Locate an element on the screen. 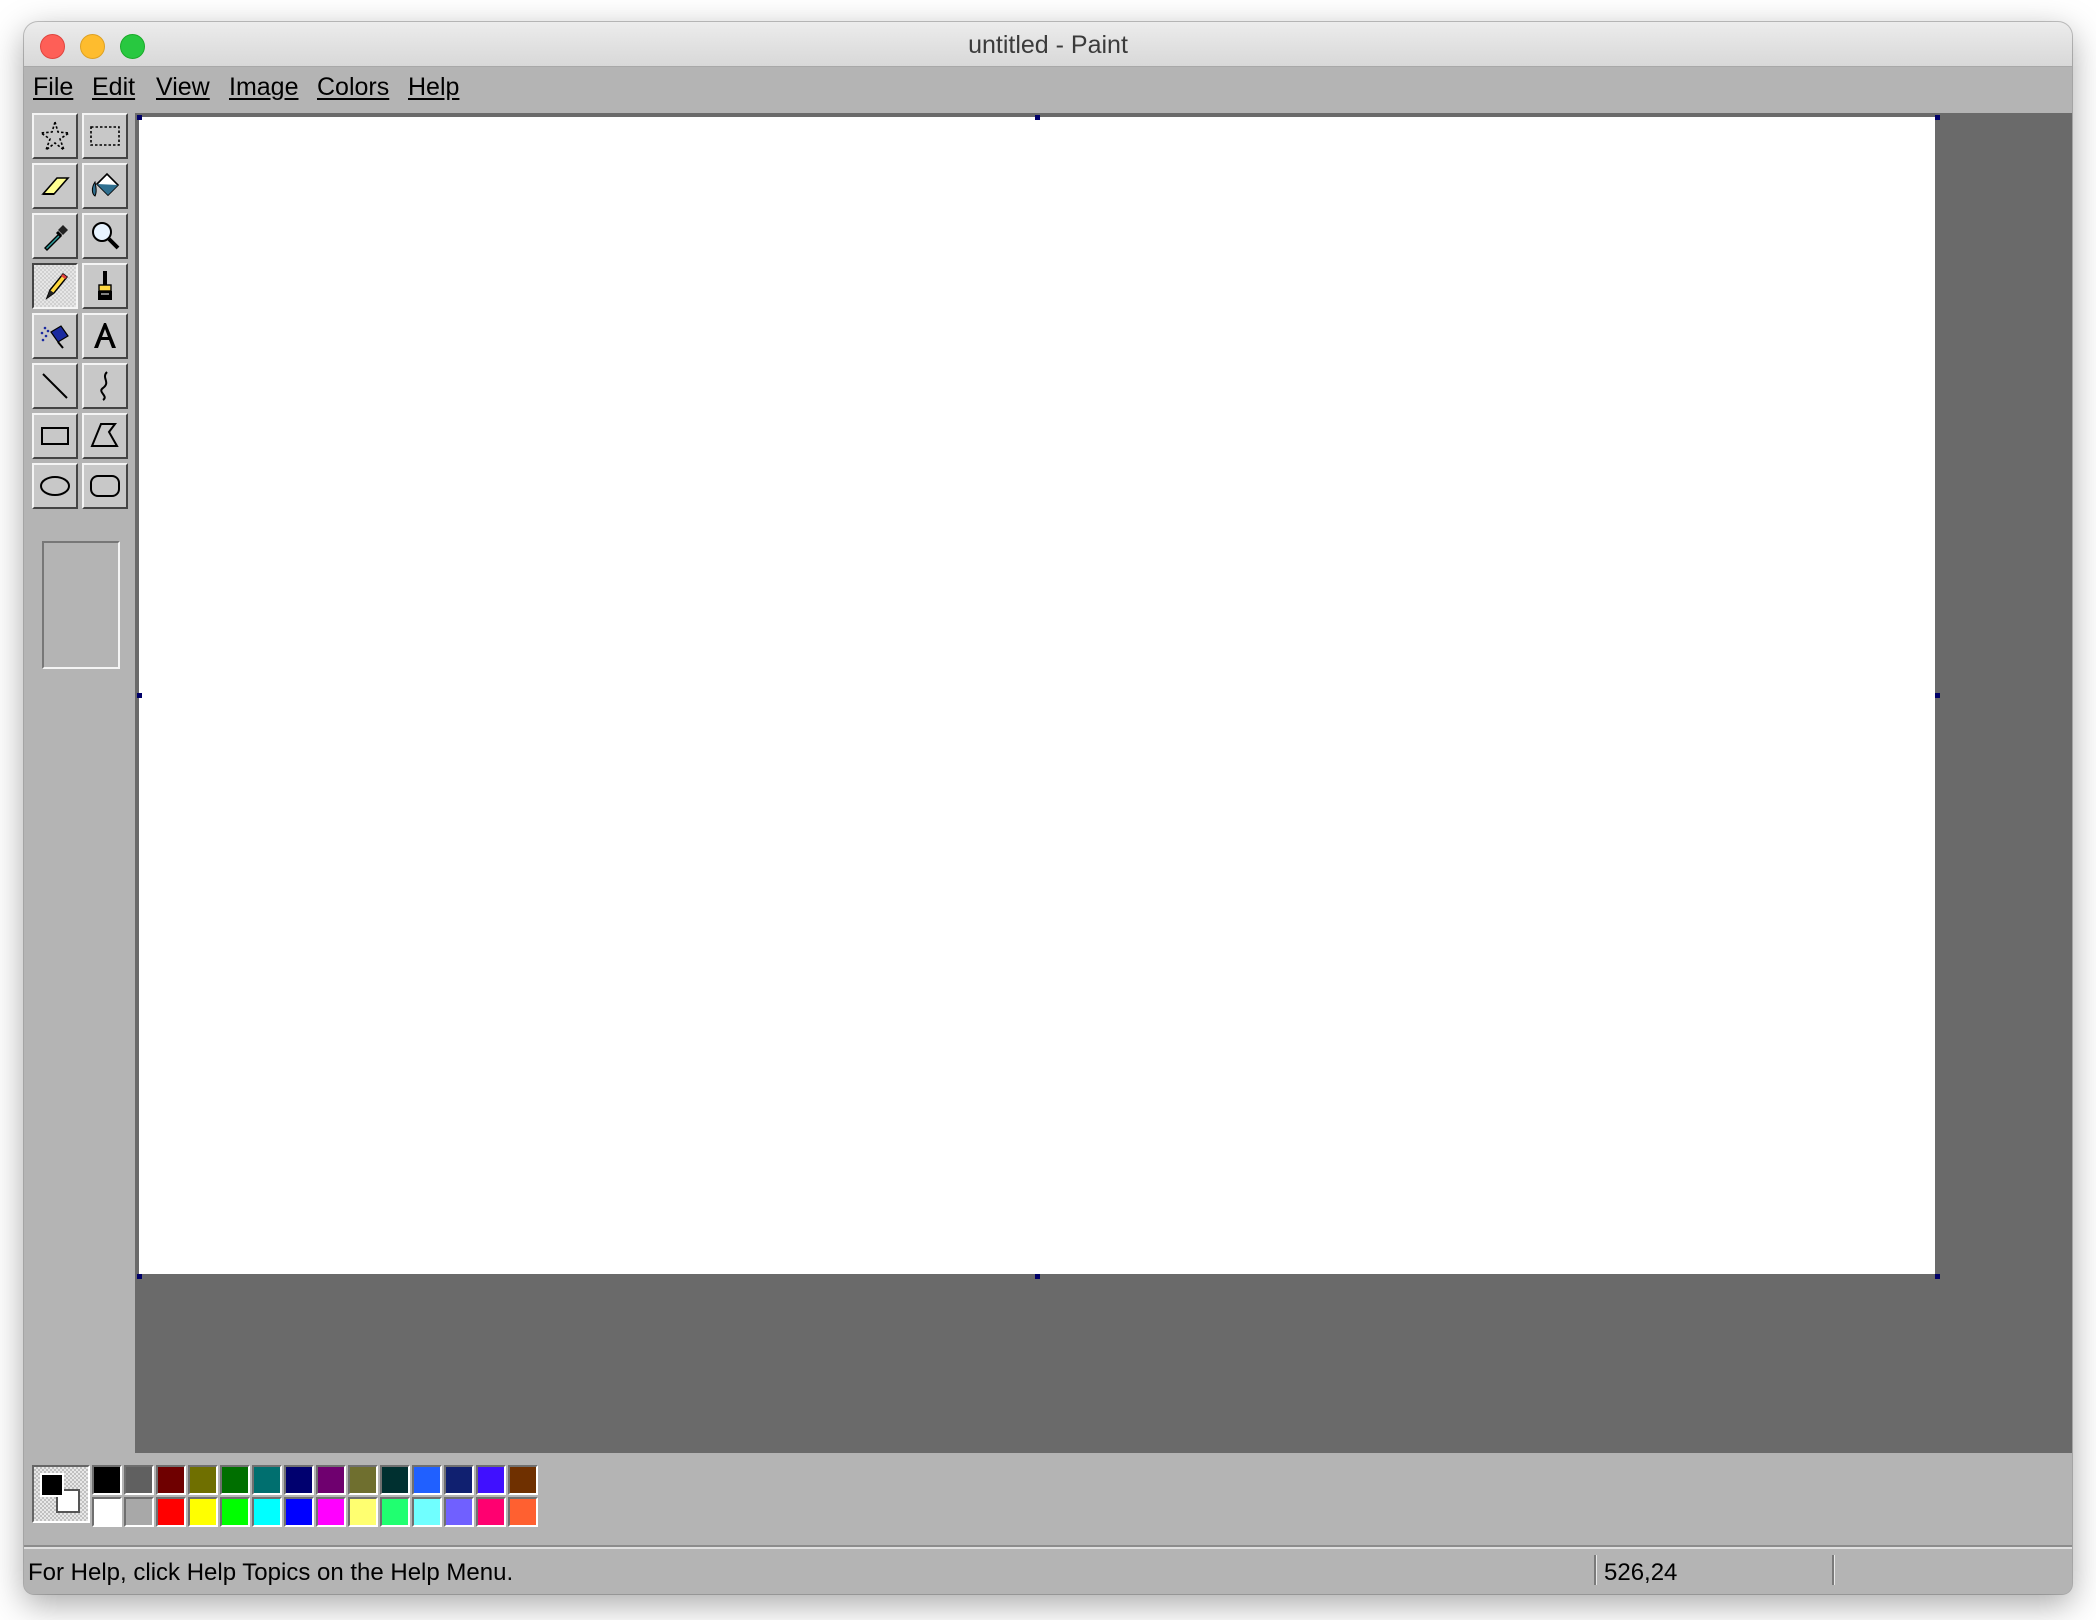 This screenshot has height=1620, width=2096. free-select-icon is located at coordinates (55, 136).